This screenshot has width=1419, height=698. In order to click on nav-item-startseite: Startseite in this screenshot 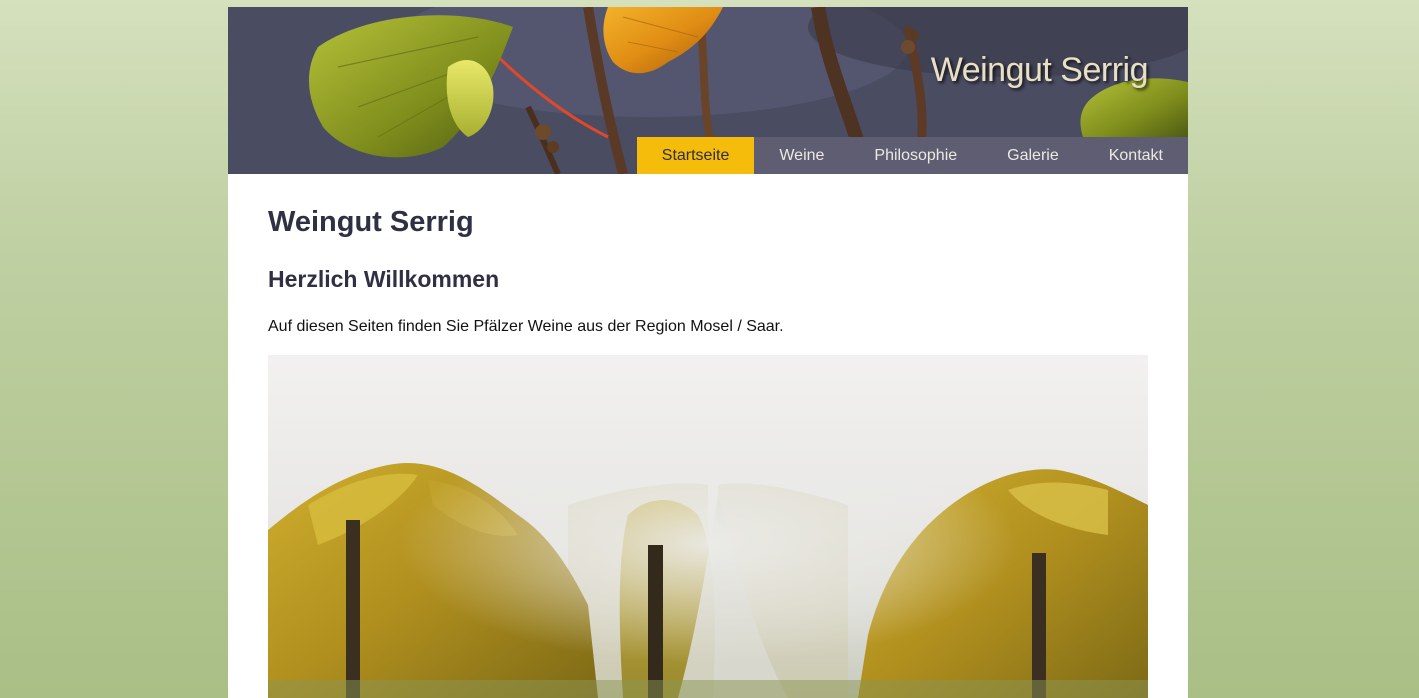, I will do `click(695, 155)`.